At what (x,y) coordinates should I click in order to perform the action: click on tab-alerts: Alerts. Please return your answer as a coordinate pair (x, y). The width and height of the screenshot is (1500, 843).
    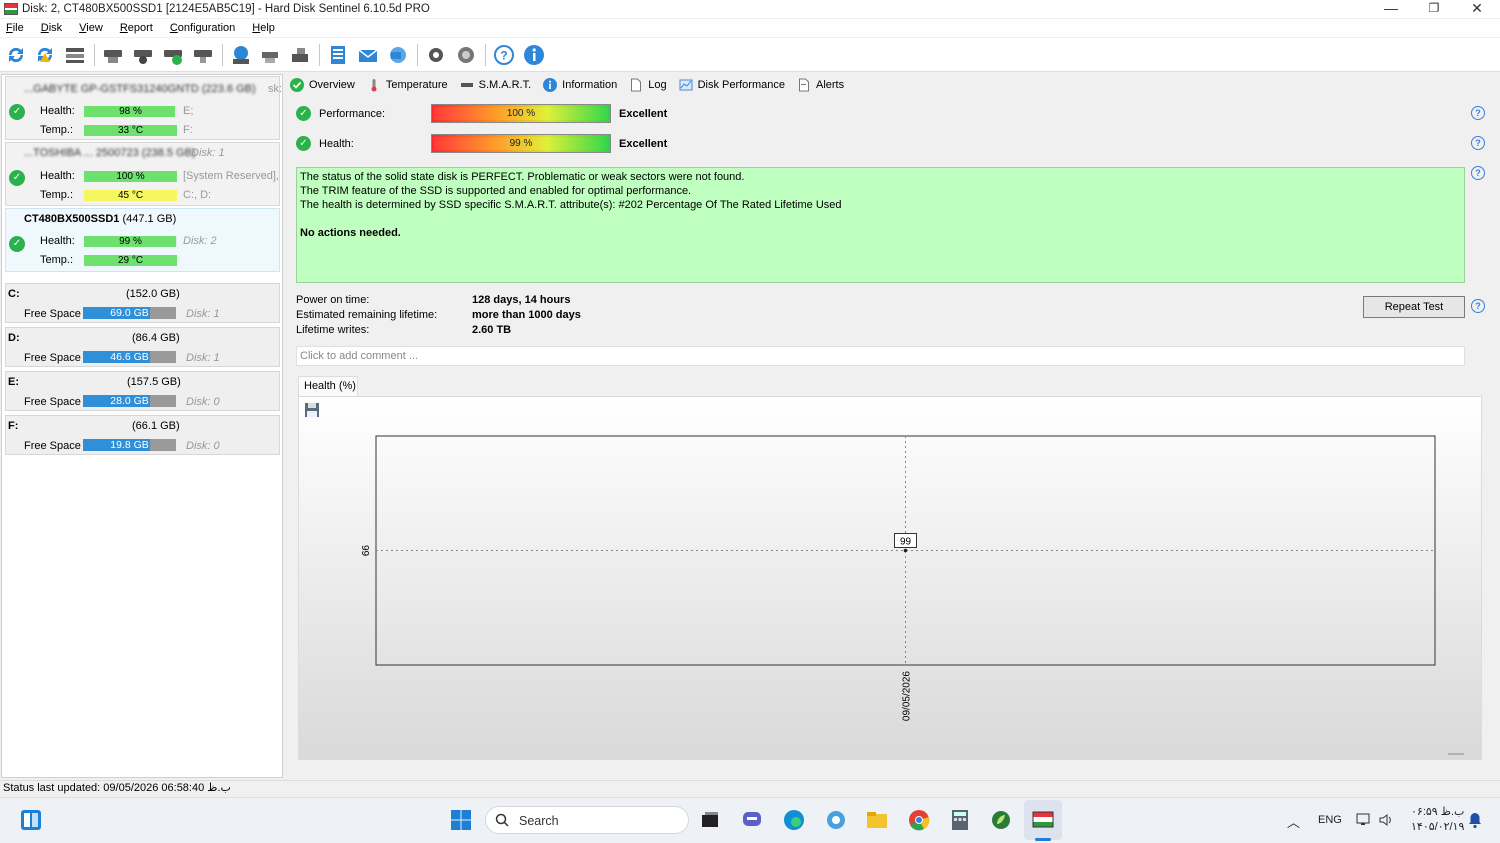
    Looking at the image, I should click on (820, 85).